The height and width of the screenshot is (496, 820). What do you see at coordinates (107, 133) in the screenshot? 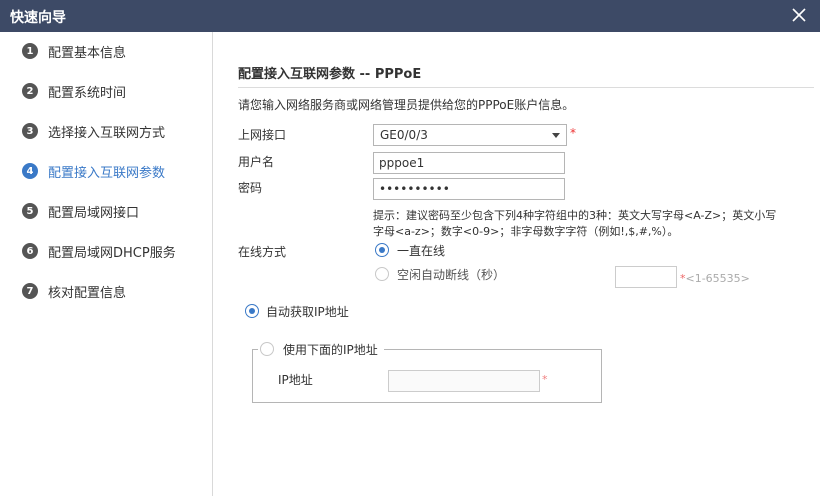
I see `step-label: 选择接入互联网方式` at bounding box center [107, 133].